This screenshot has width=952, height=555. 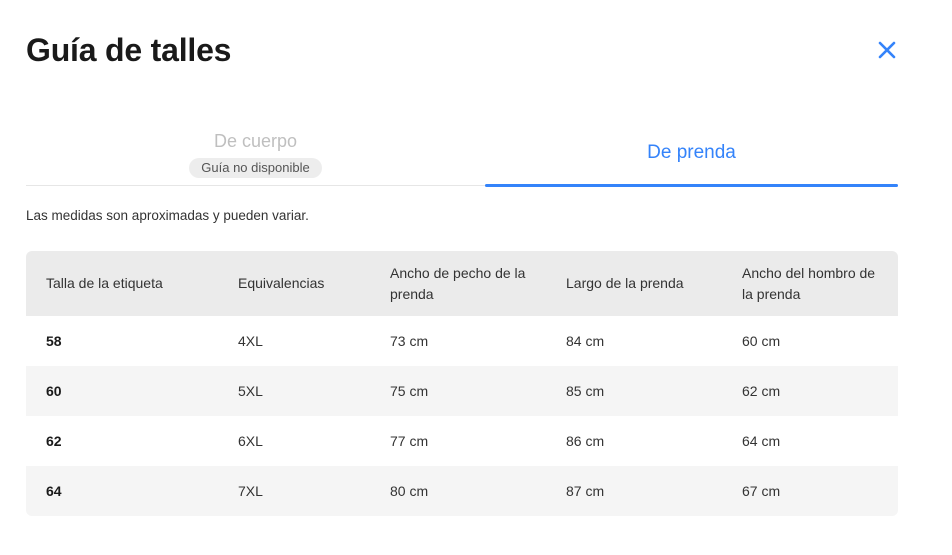 I want to click on equivalence-cell: 4XL, so click(x=250, y=340).